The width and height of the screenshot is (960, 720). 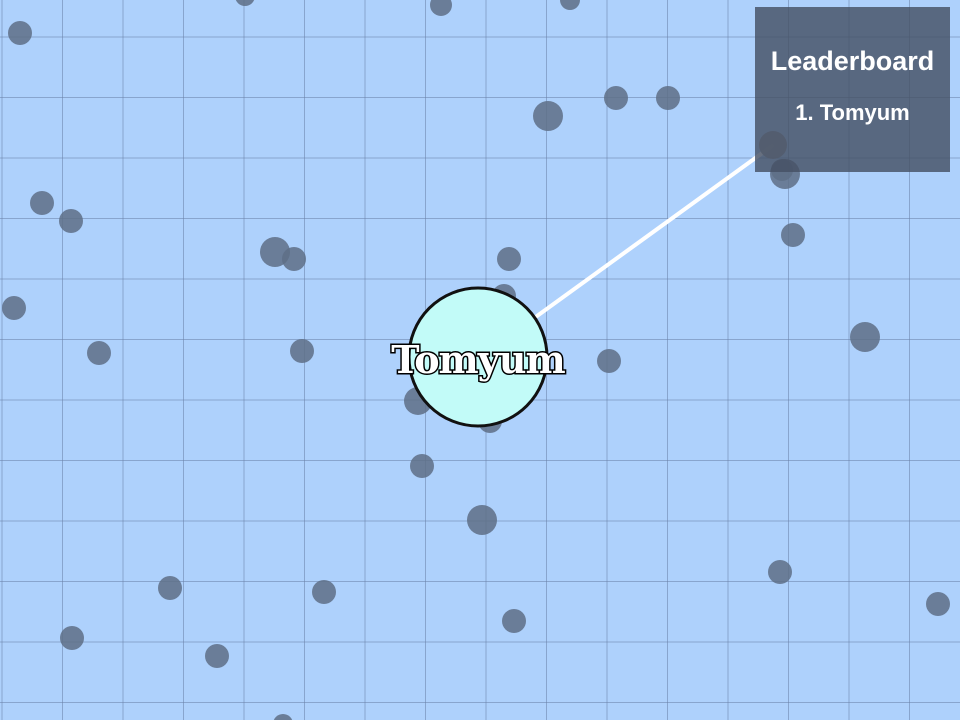 I want to click on leaderboard-list: 1. Tomyum, so click(x=852, y=113).